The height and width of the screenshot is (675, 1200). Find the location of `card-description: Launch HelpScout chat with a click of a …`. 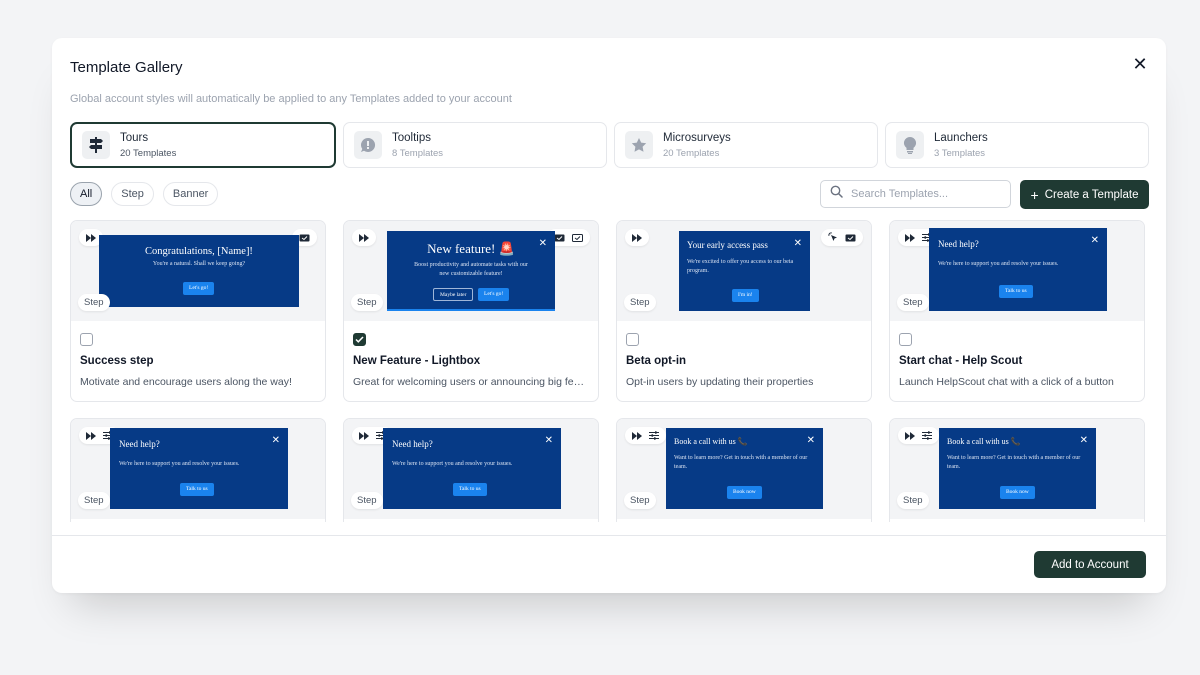

card-description: Launch HelpScout chat with a click of a … is located at coordinates (1006, 382).